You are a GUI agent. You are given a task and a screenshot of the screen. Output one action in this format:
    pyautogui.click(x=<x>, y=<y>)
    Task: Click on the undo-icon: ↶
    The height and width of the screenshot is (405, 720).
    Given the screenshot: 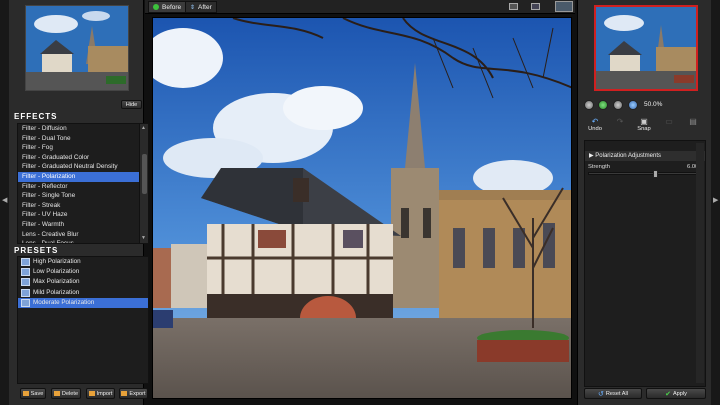 What is the action you would take?
    pyautogui.click(x=595, y=121)
    